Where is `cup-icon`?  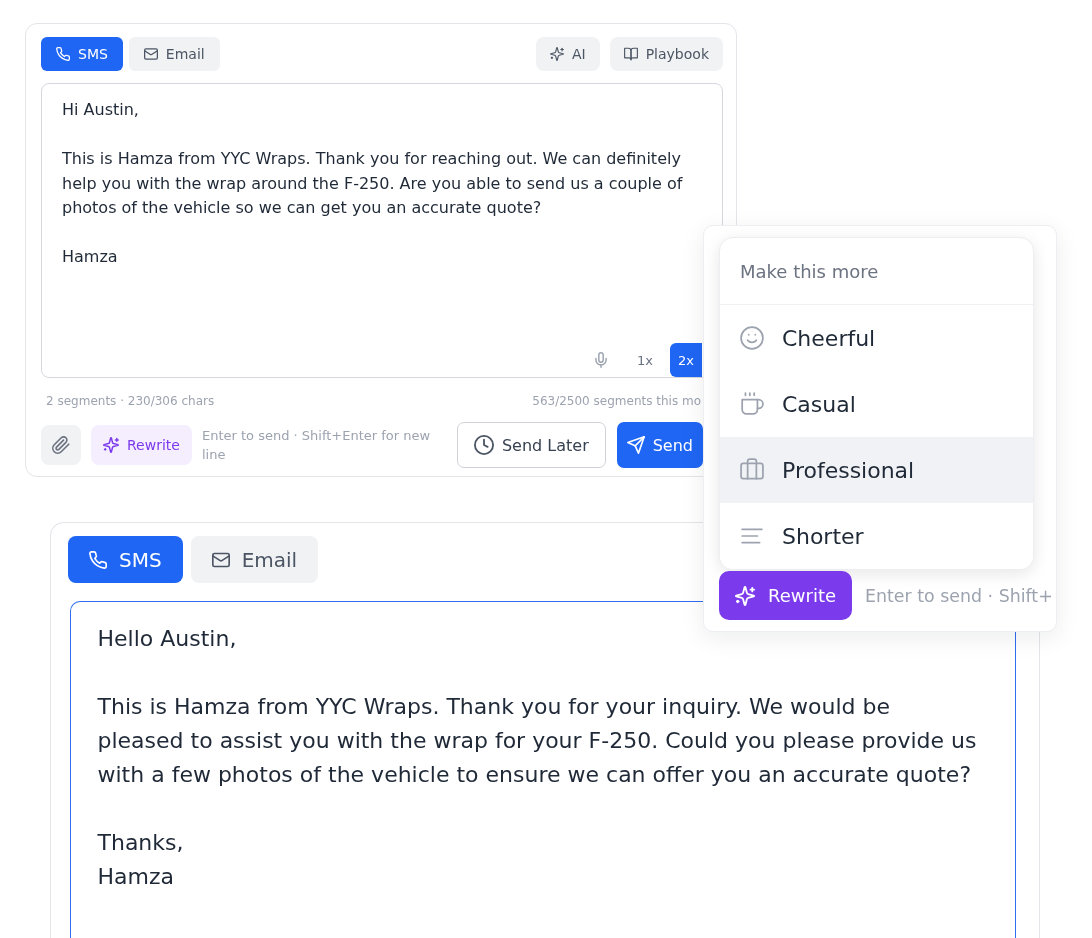 cup-icon is located at coordinates (752, 404).